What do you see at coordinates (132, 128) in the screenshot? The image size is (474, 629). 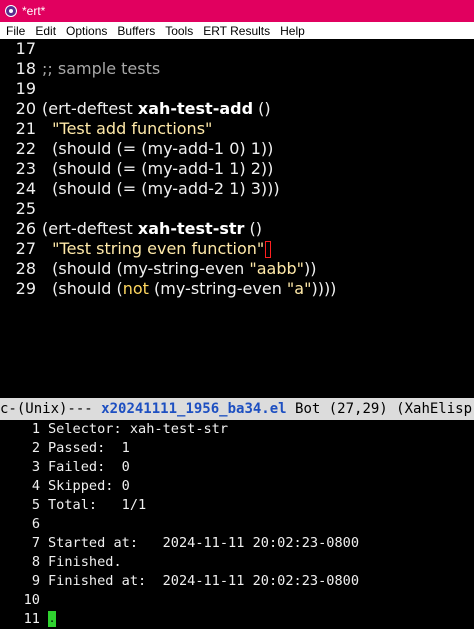 I see `docstring: "Test add functions"` at bounding box center [132, 128].